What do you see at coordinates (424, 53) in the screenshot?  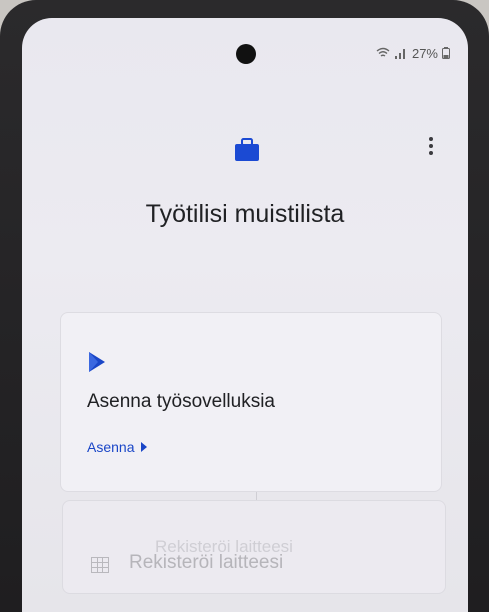 I see `battery-percentage: 27%` at bounding box center [424, 53].